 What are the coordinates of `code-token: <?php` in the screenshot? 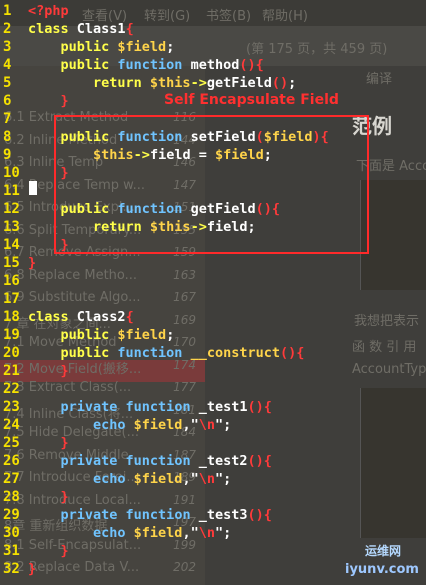 It's located at (48, 11).